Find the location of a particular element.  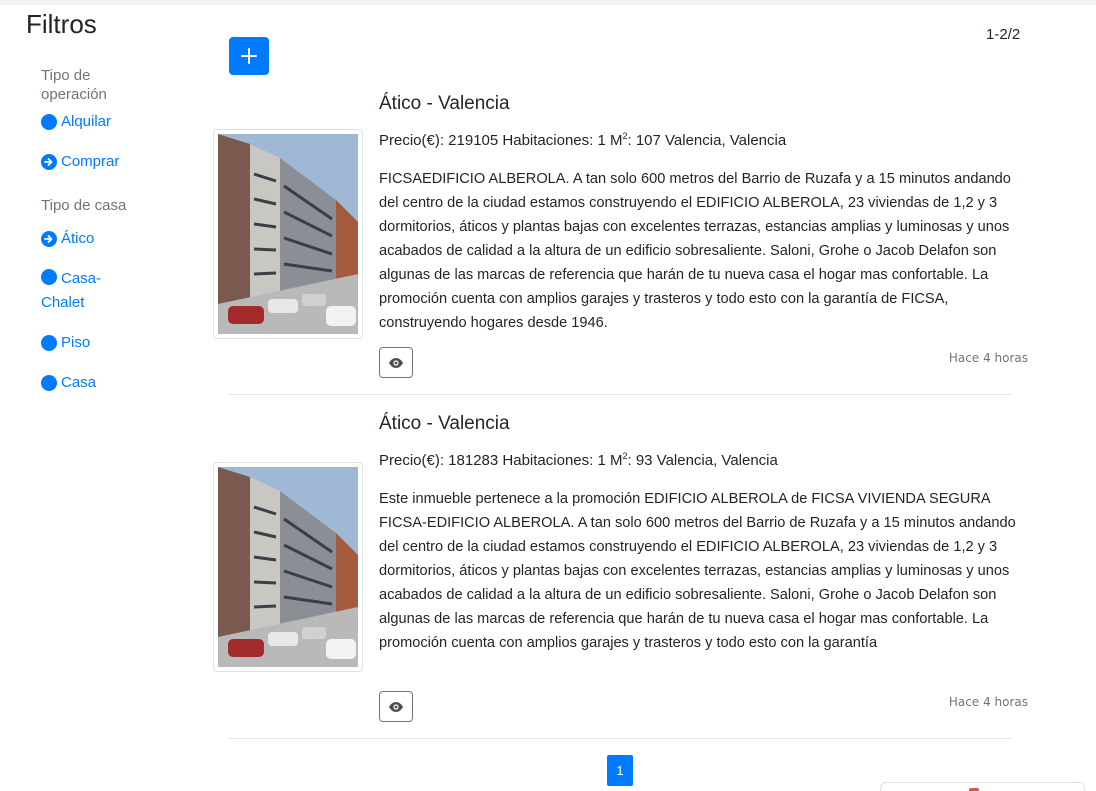

listing-meta-main: Precio(€): 181283 Habitaciones: 1 M is located at coordinates (501, 460).